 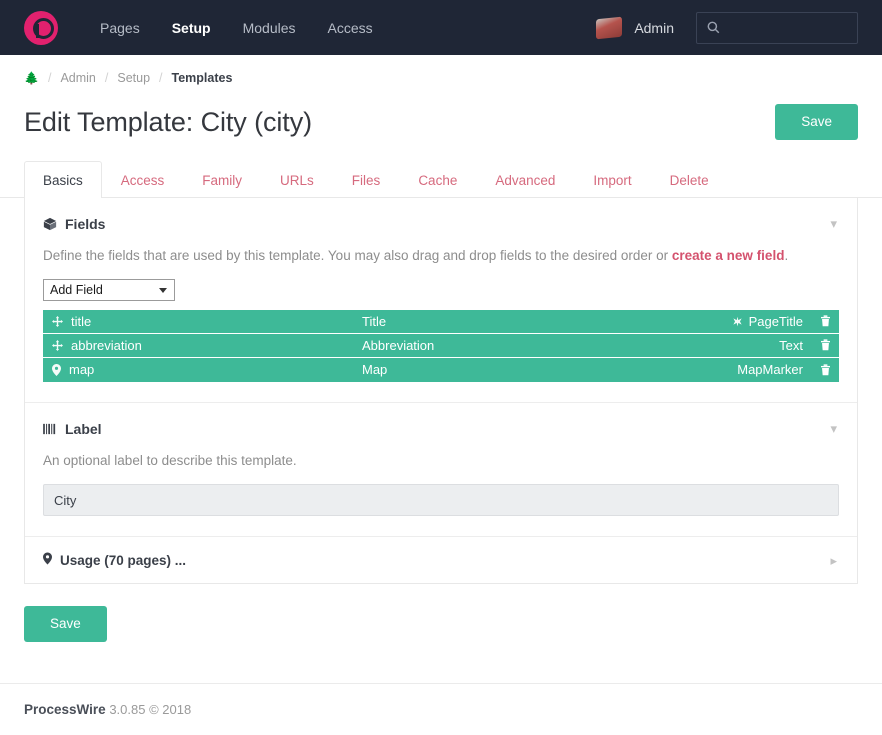 I want to click on tab-urls: URLs, so click(x=297, y=179).